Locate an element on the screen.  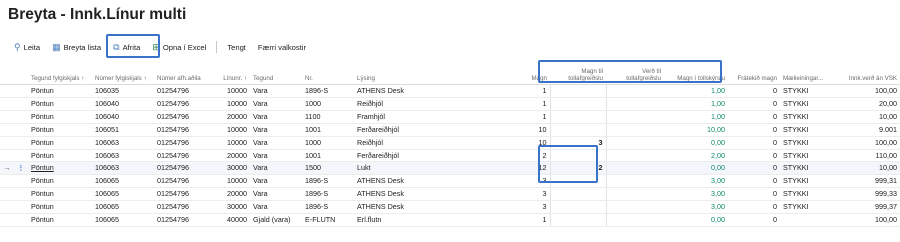
table-cell: 106051 is located at coordinates (123, 130).